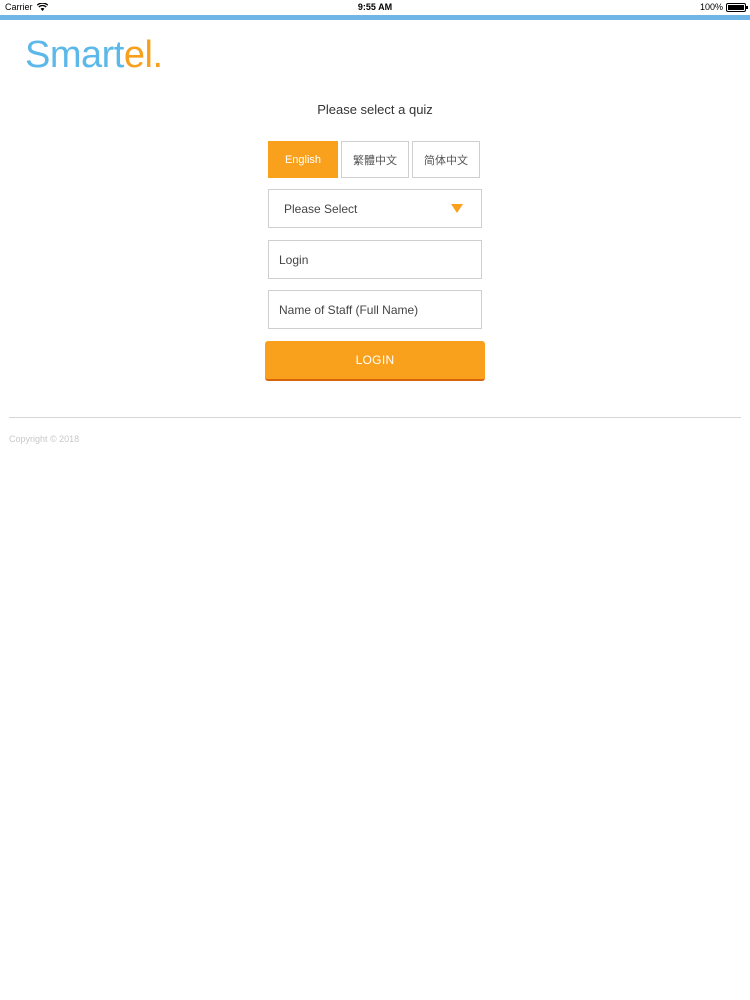 The width and height of the screenshot is (750, 1000). Describe the element at coordinates (44, 439) in the screenshot. I see `copyright-text: Copyright © 2018` at that location.